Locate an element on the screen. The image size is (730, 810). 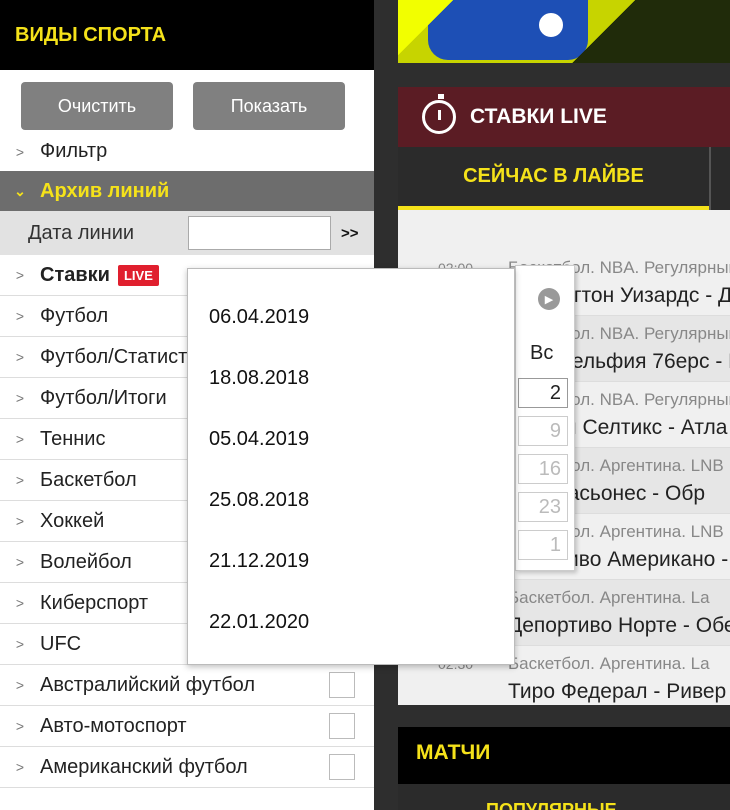
sidebar-item-motorsport: > Авто-мотоспорт is located at coordinates (187, 726).